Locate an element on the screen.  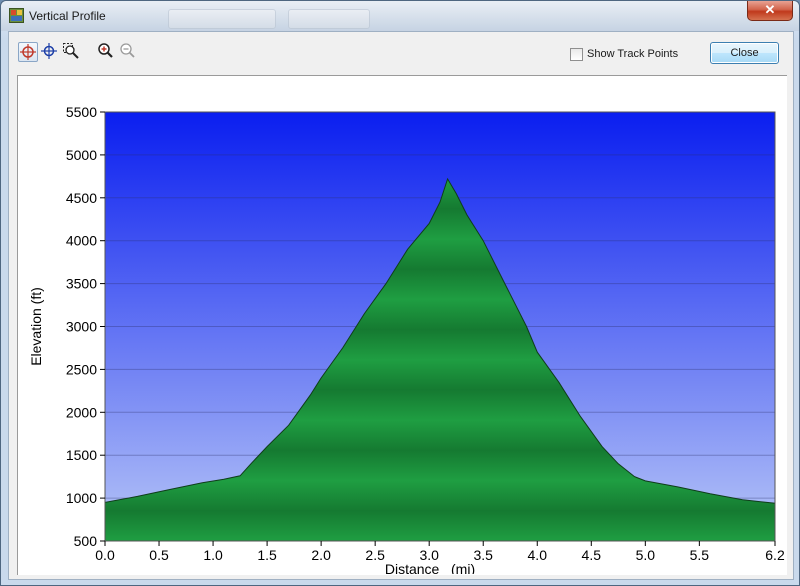
y-tick-label: 2000 is located at coordinates (81, 412).